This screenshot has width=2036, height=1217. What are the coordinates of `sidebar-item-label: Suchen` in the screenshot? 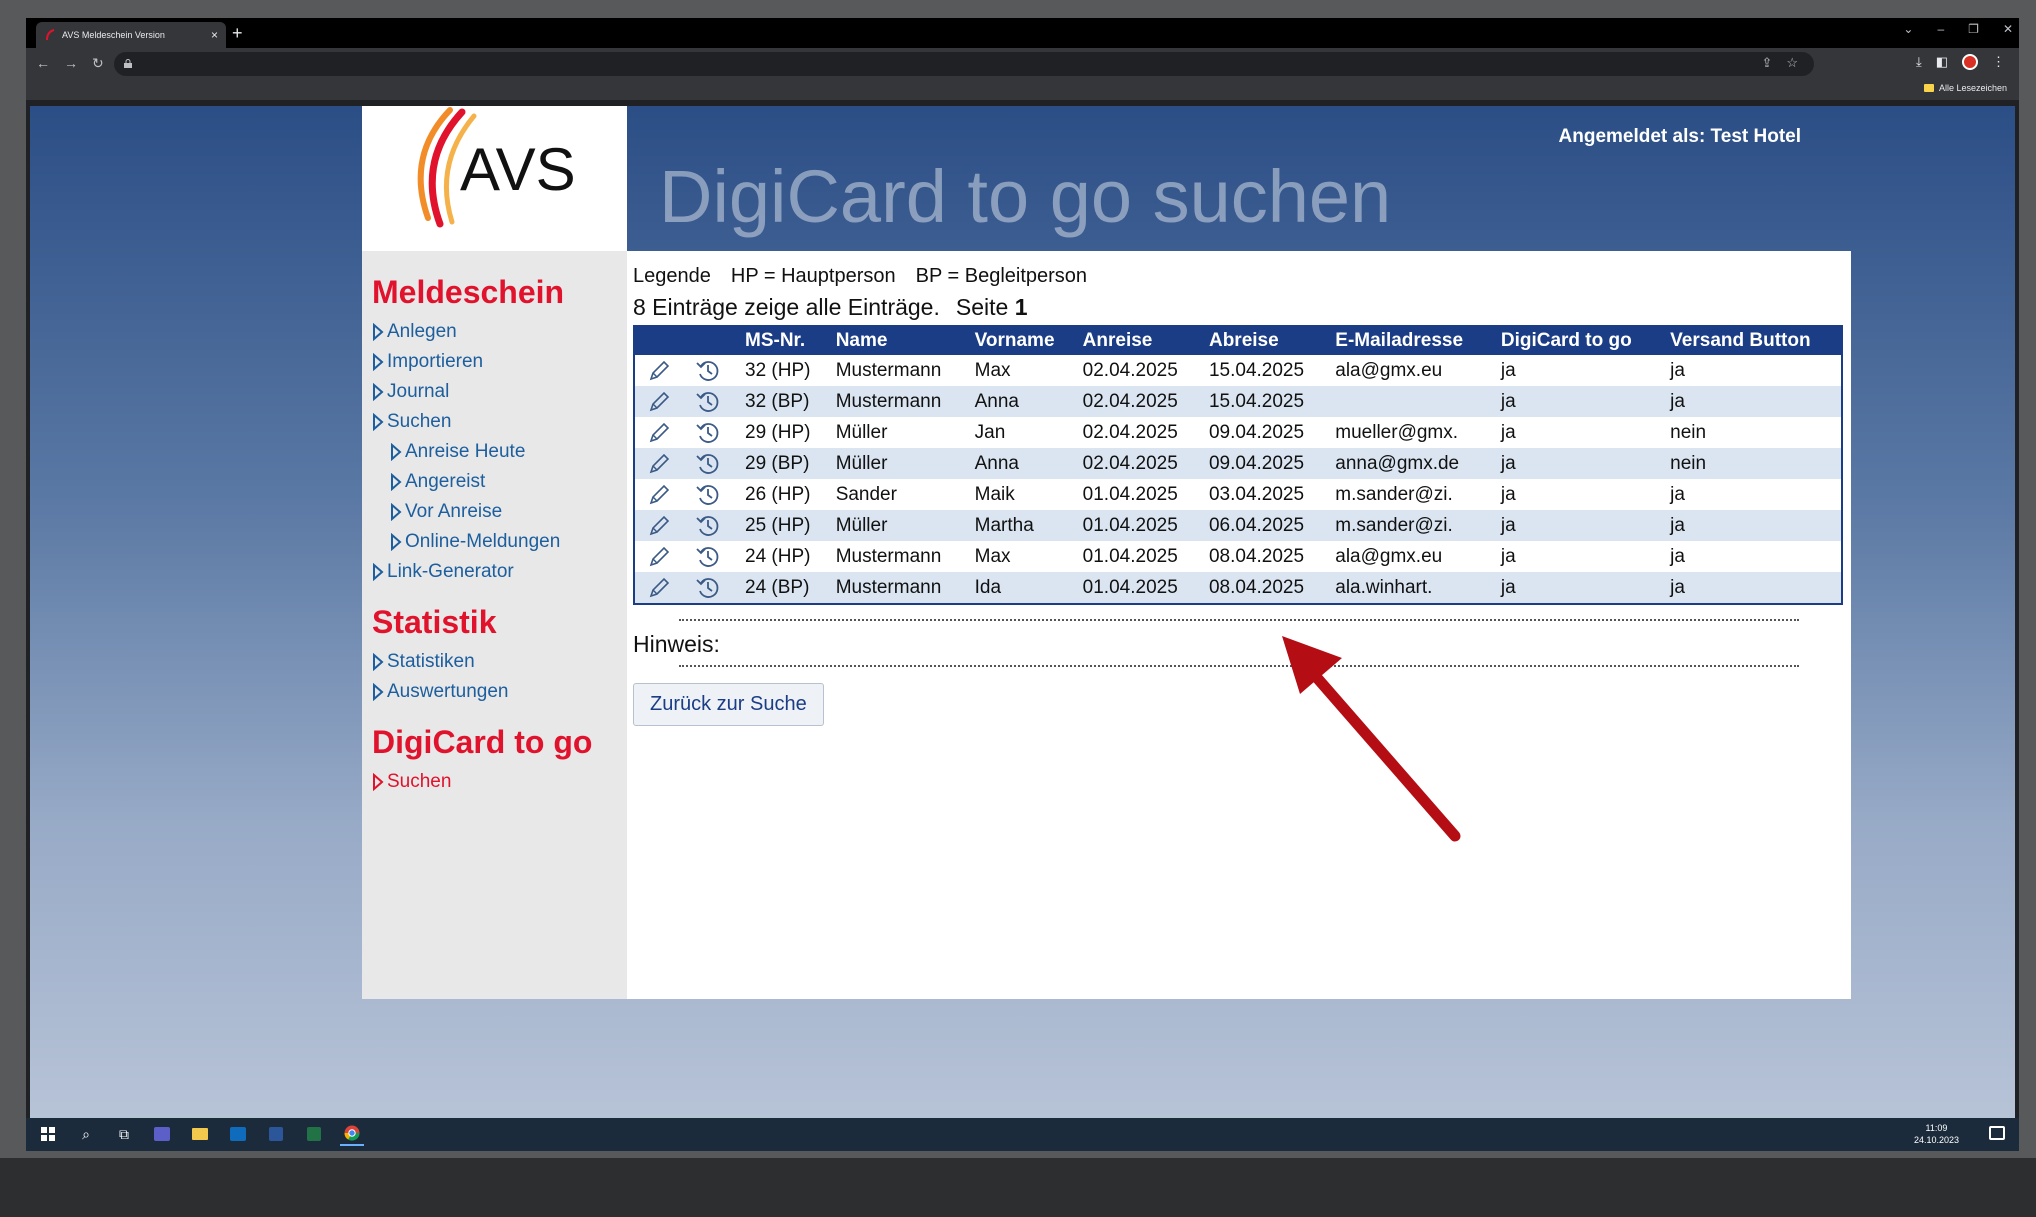 It's located at (419, 781).